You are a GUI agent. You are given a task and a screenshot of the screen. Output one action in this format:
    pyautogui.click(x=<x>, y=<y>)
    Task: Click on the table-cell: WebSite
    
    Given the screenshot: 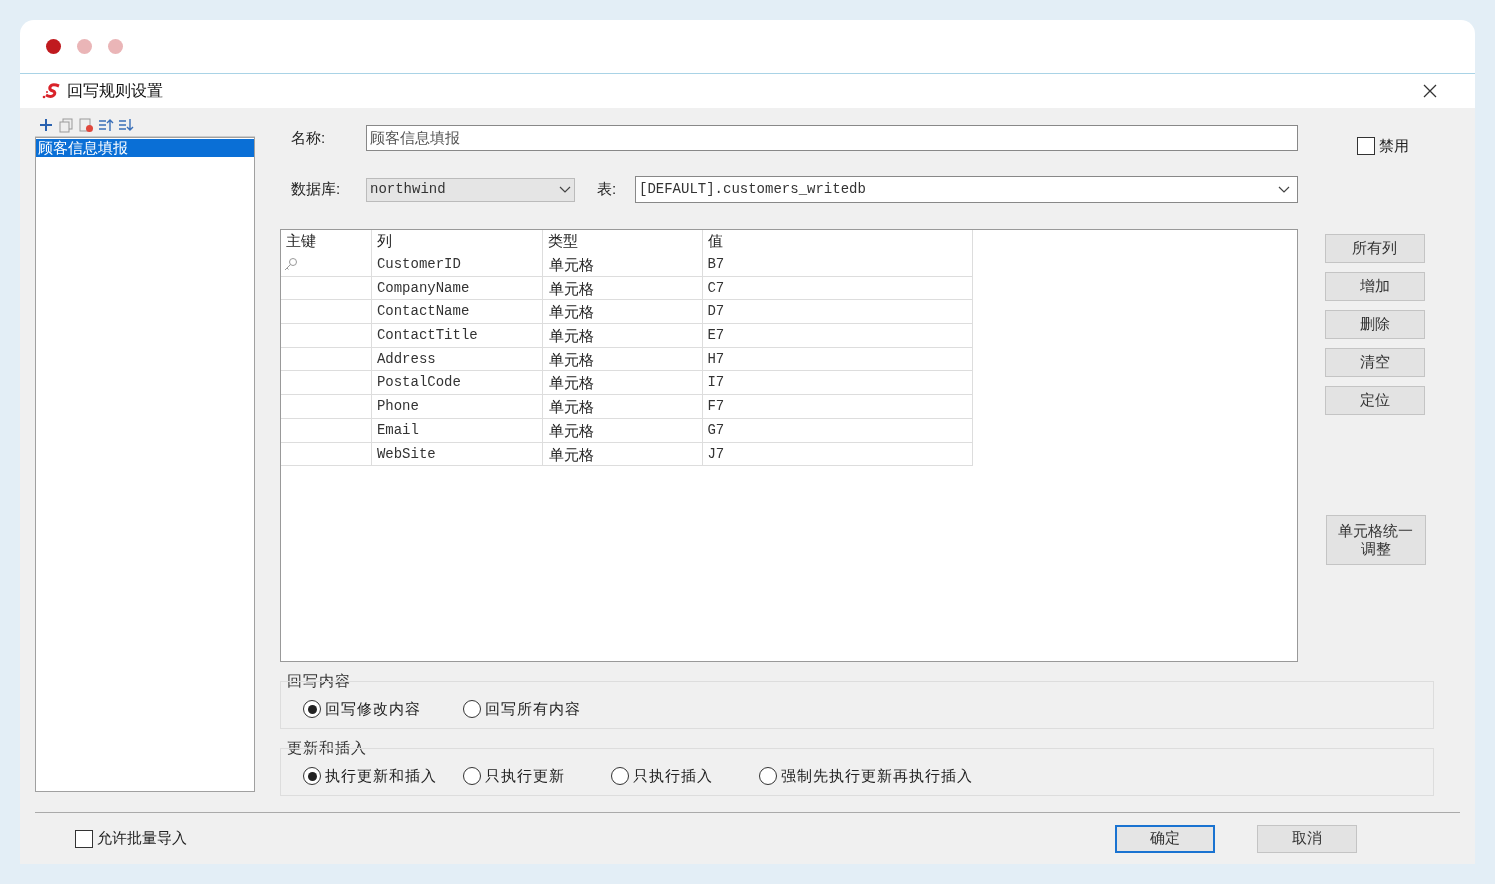 What is the action you would take?
    pyautogui.click(x=456, y=454)
    